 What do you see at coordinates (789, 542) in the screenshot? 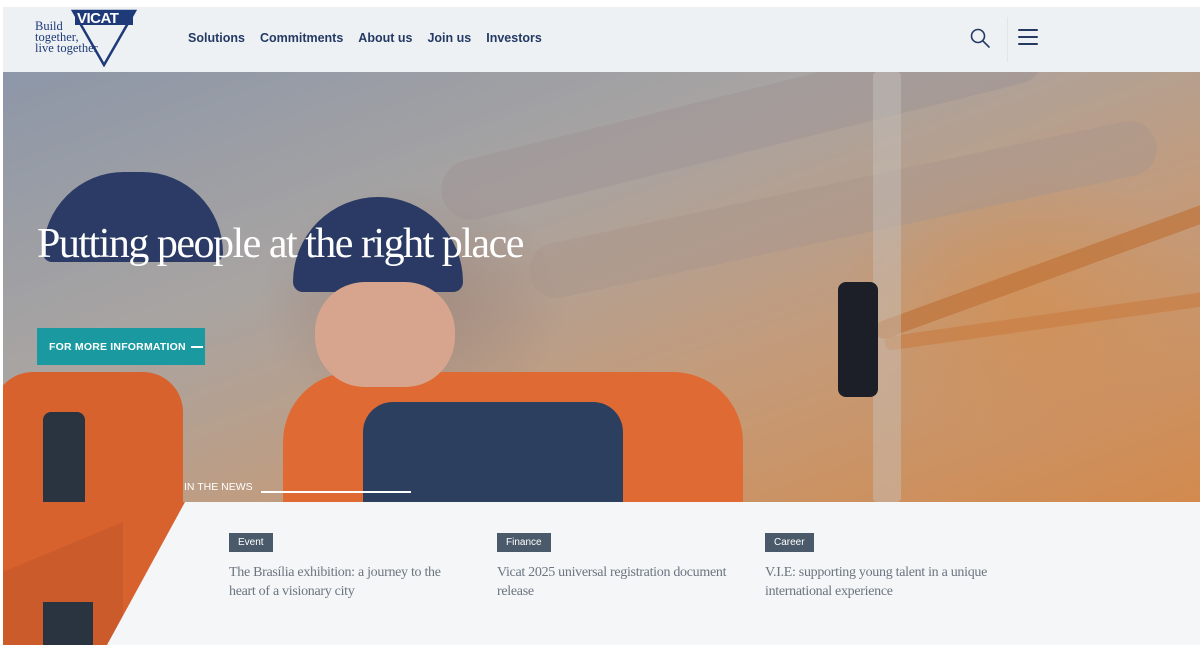
I see `news-tag: Career` at bounding box center [789, 542].